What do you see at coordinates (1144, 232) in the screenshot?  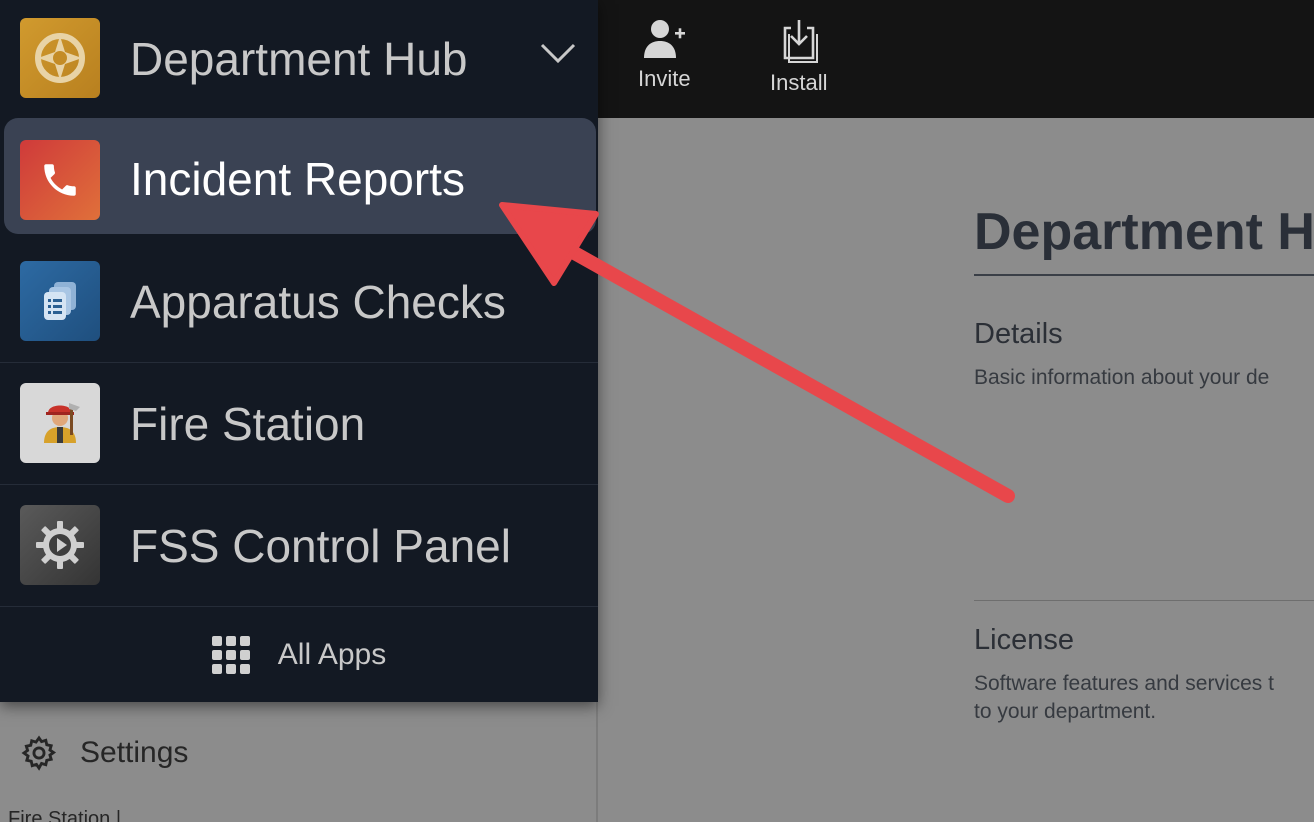 I see `page-title: Department H` at bounding box center [1144, 232].